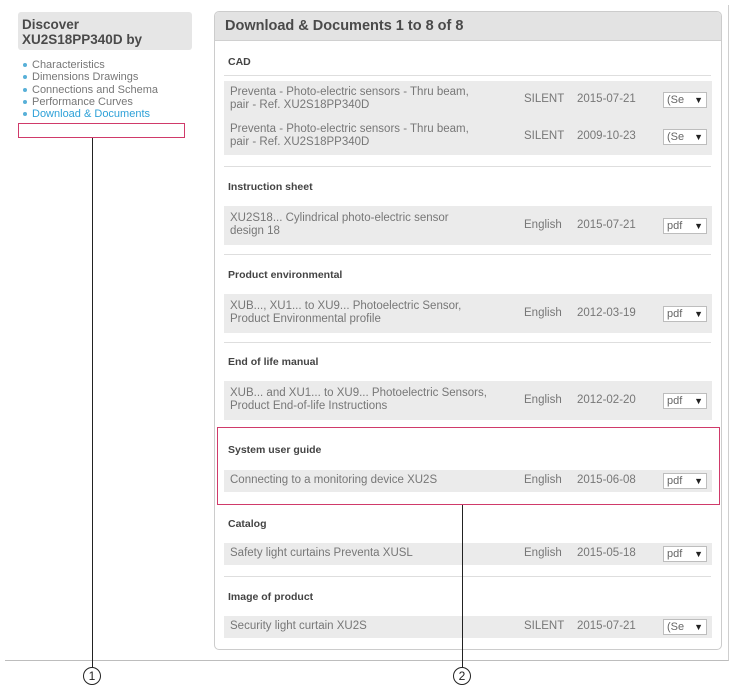 The height and width of the screenshot is (691, 731). What do you see at coordinates (298, 626) in the screenshot?
I see `doc-title: Security light curtain XU2S` at bounding box center [298, 626].